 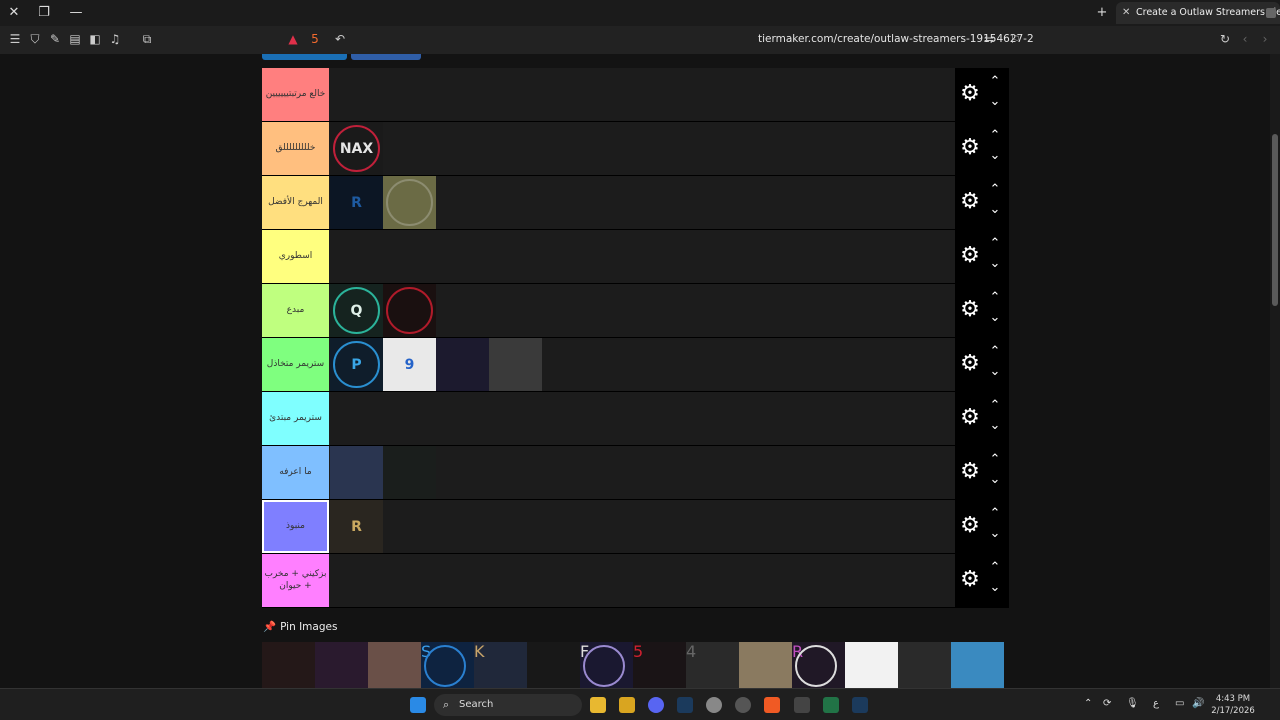 What do you see at coordinates (409, 202) in the screenshot?
I see `soldier-avatar` at bounding box center [409, 202].